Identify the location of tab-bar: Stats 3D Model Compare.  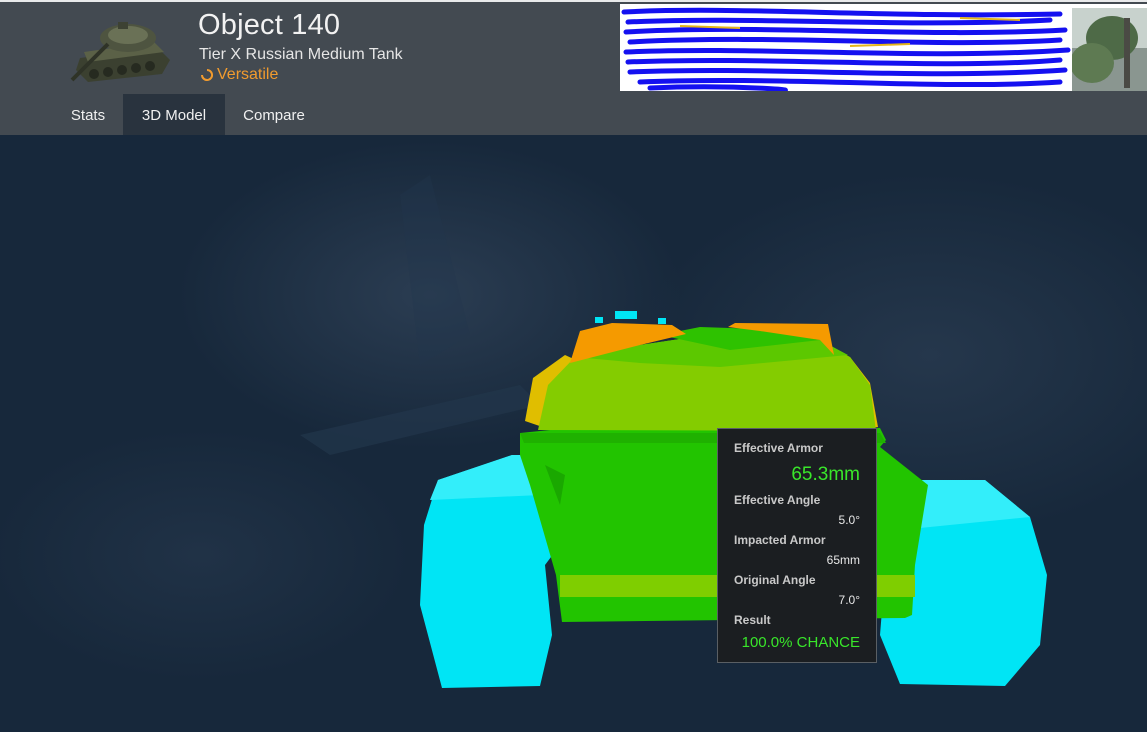
(573, 114).